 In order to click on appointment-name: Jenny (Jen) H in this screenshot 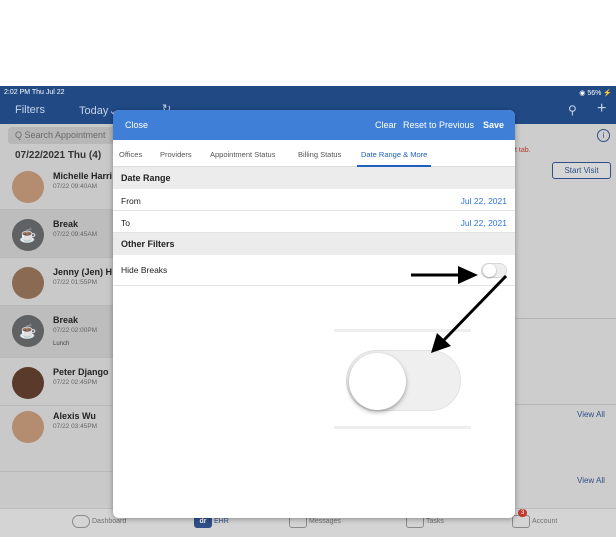, I will do `click(83, 272)`.